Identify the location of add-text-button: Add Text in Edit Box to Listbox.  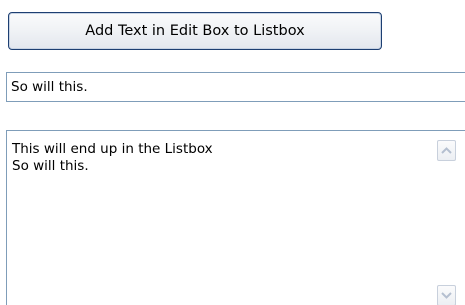
(195, 31).